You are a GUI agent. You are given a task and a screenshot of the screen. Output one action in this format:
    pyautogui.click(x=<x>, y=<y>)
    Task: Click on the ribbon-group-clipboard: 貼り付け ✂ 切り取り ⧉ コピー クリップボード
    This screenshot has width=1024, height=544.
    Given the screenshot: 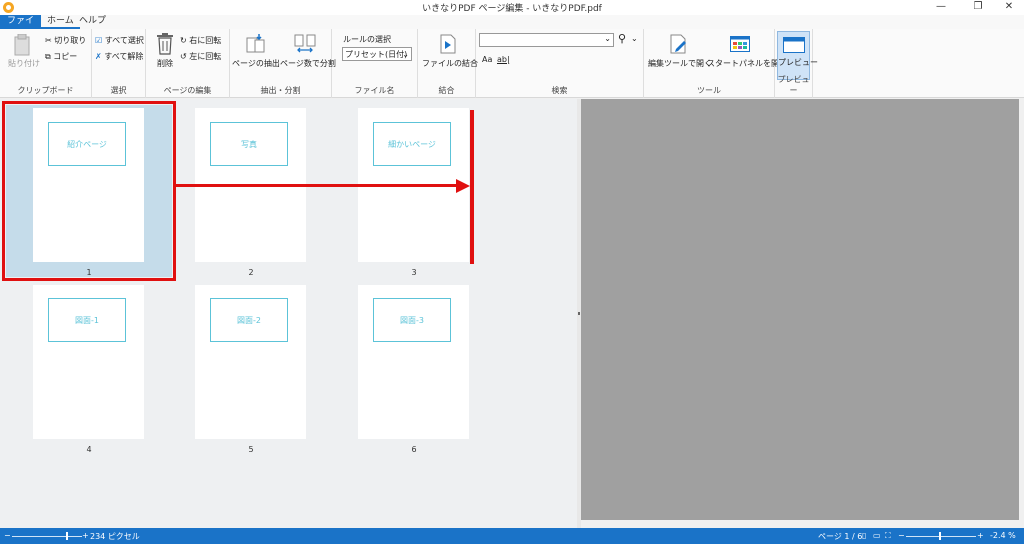 What is the action you would take?
    pyautogui.click(x=46, y=63)
    